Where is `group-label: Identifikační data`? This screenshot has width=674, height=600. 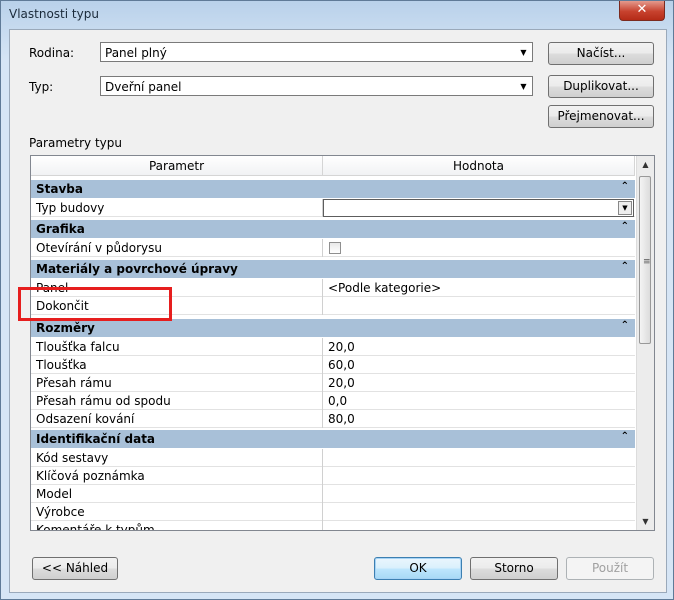 group-label: Identifikační data is located at coordinates (96, 439).